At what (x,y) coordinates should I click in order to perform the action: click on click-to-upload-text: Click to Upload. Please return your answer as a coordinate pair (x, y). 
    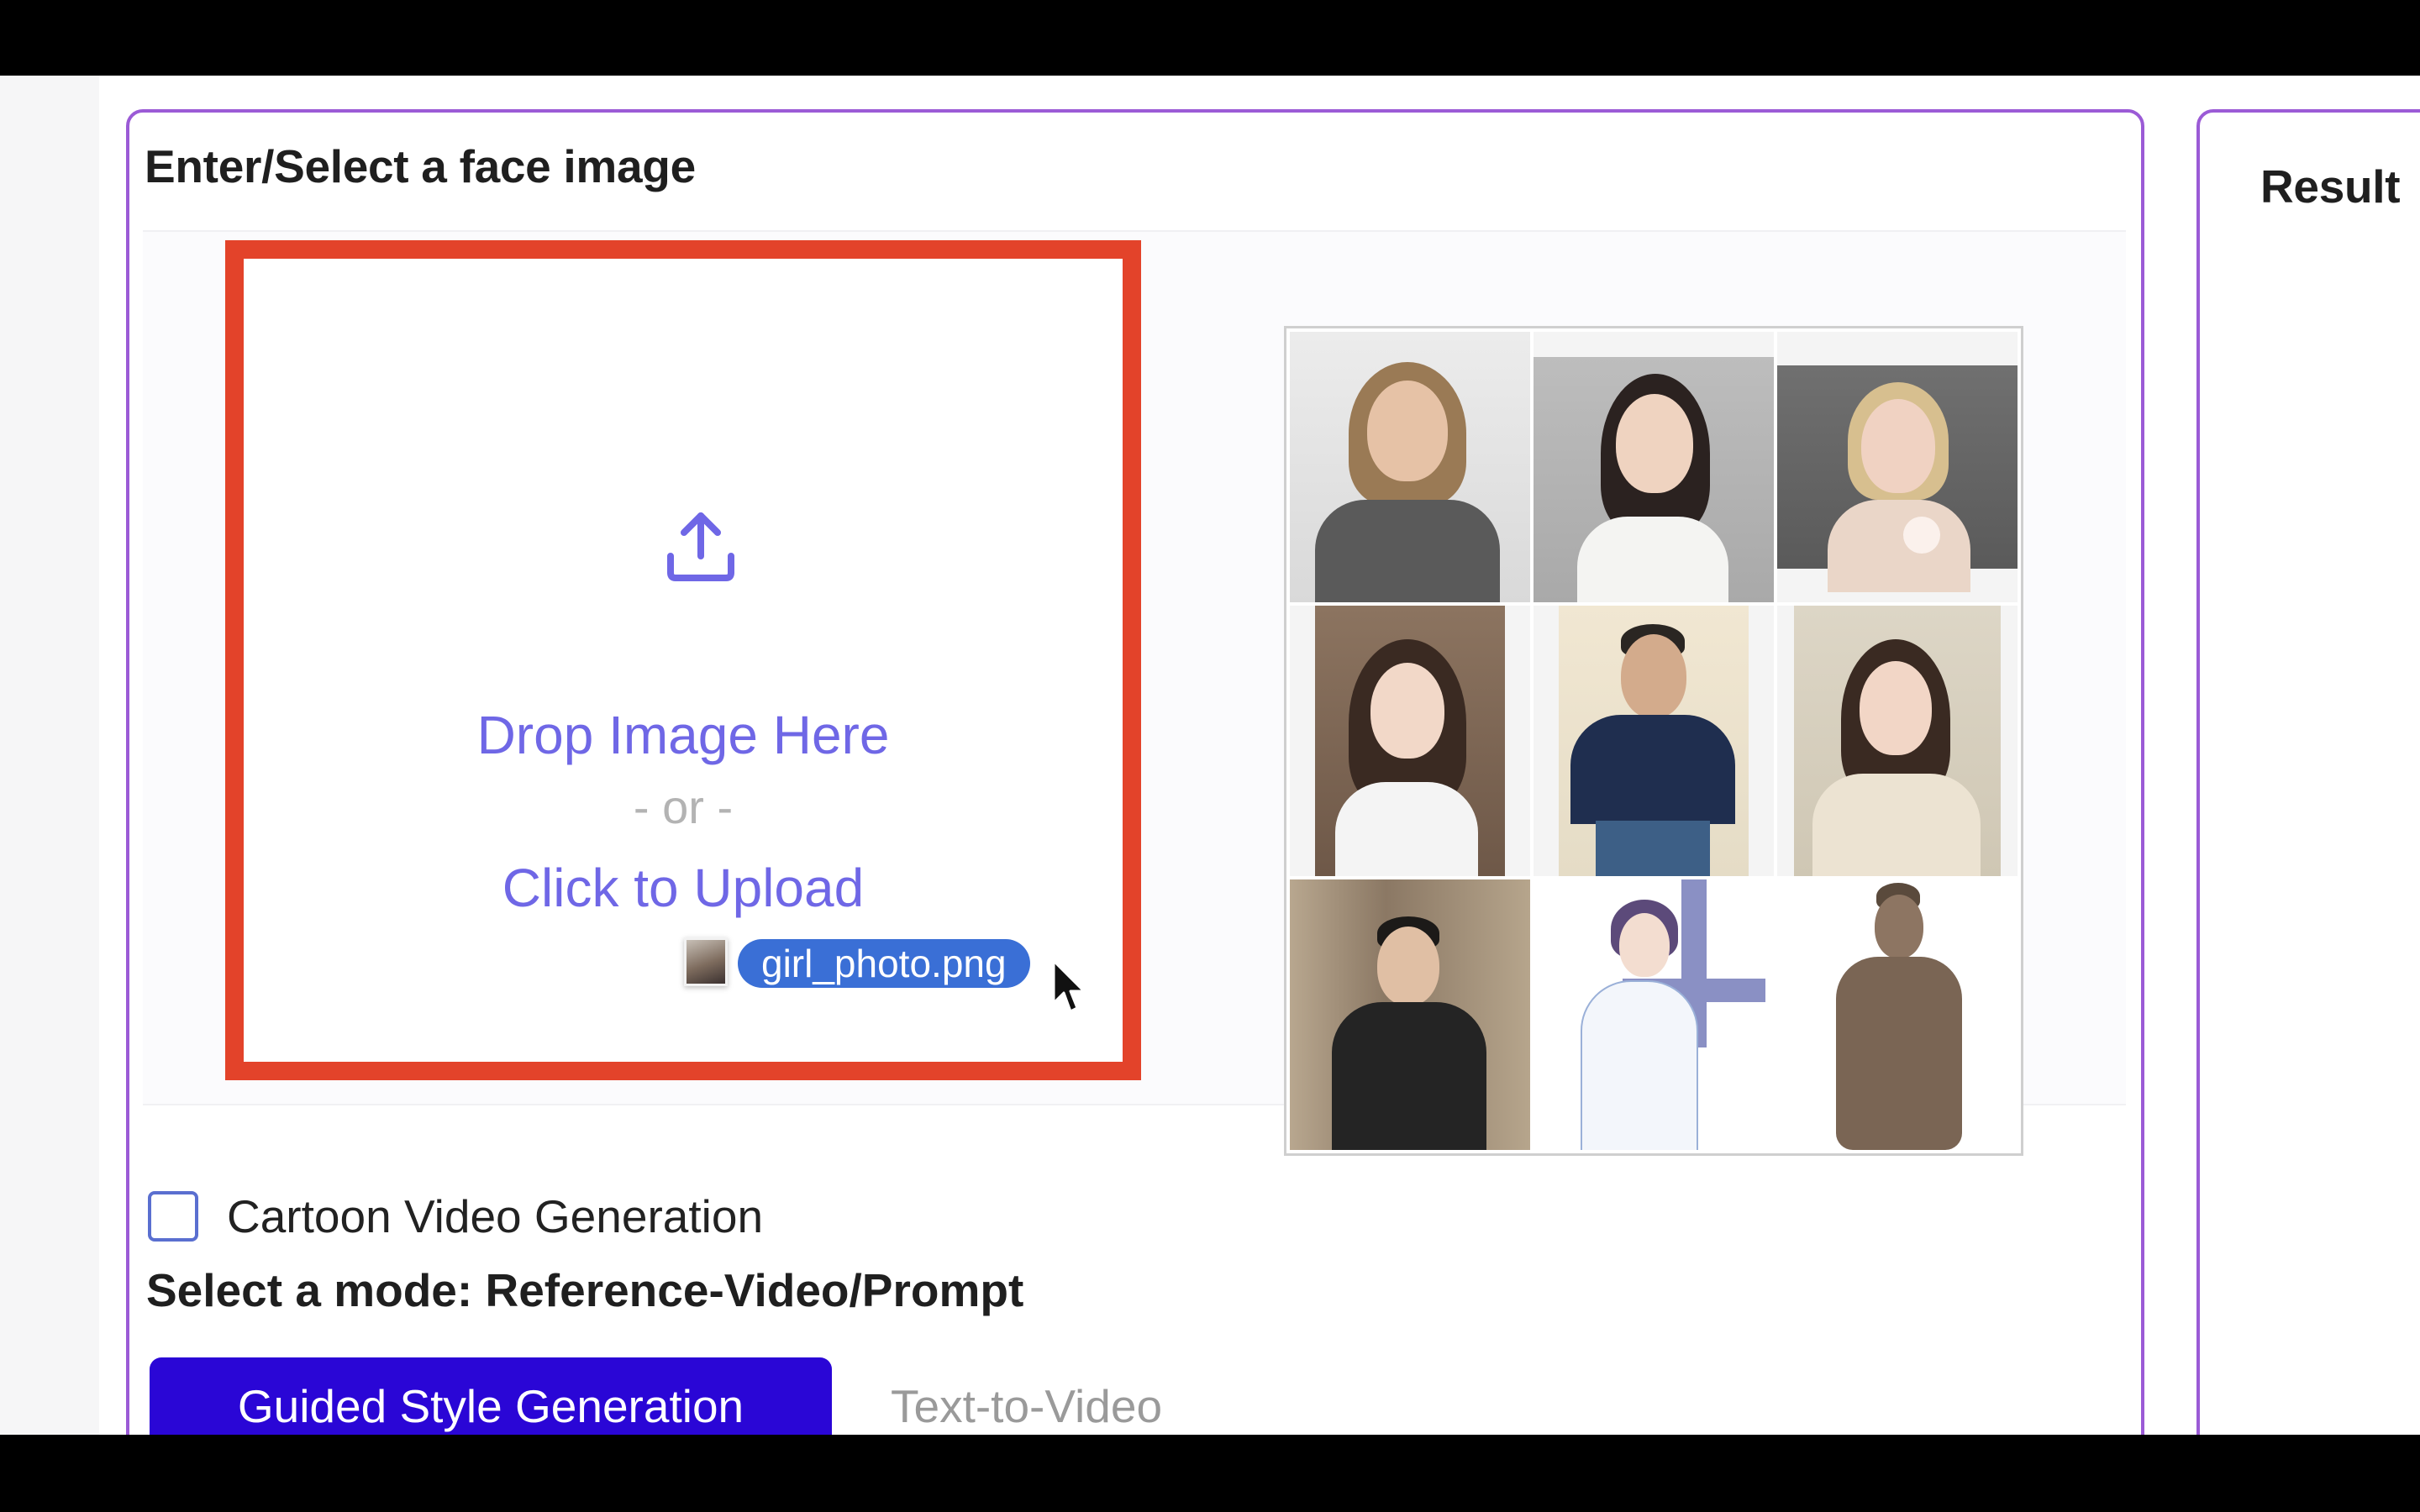
    Looking at the image, I should click on (683, 888).